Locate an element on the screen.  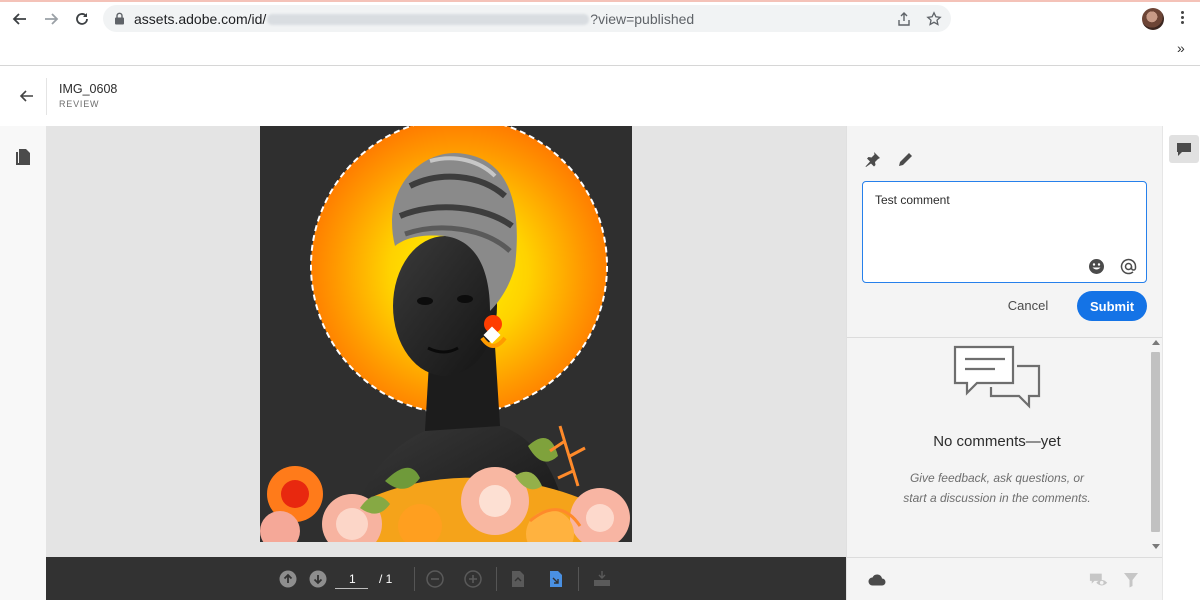
share-icon is located at coordinates (904, 19).